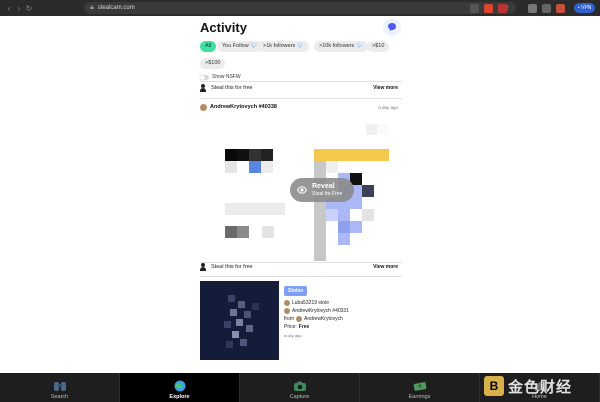 The image size is (600, 402). Describe the element at coordinates (585, 8) in the screenshot. I see `vpn-button: • VPN` at that location.